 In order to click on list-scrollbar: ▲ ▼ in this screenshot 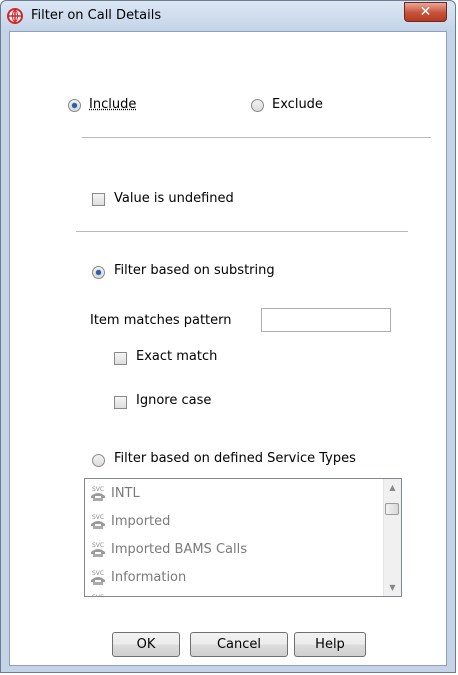, I will do `click(392, 537)`.